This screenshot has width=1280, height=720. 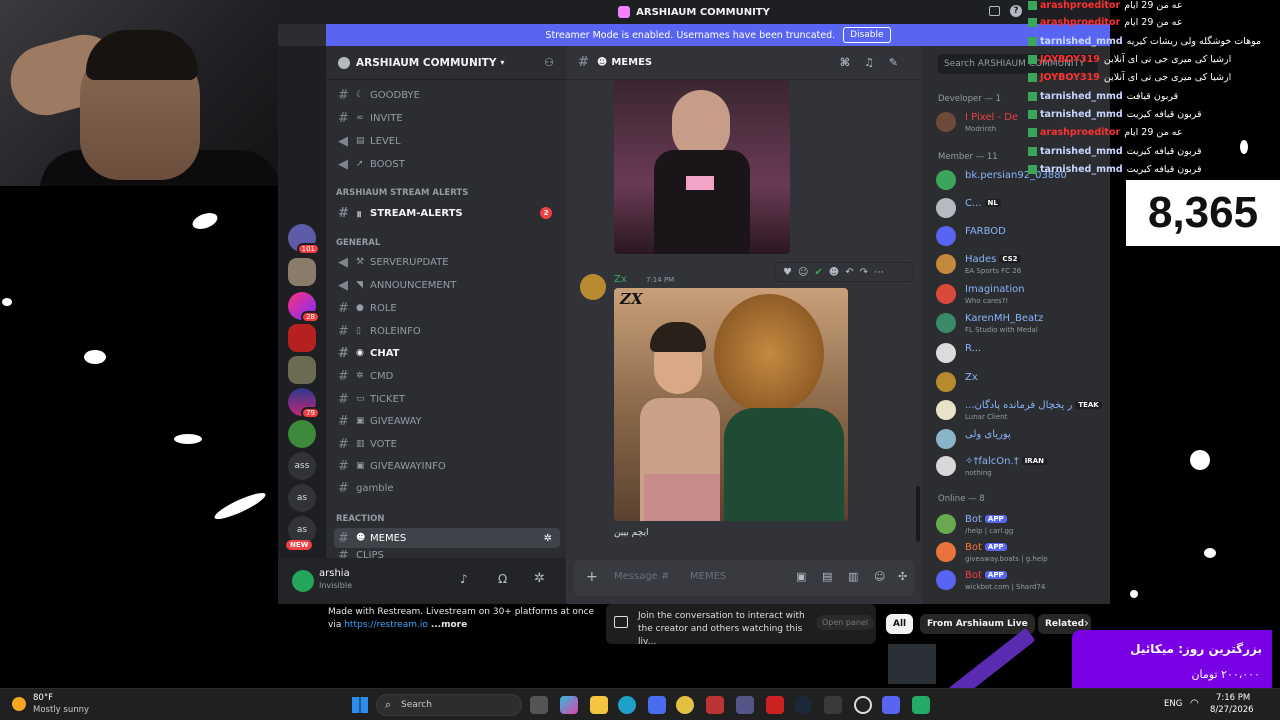 I want to click on clock-time: 7:16 PM, so click(x=1233, y=698).